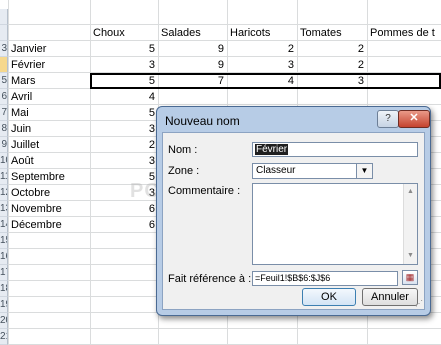 The width and height of the screenshot is (441, 345). I want to click on chevron-down-icon: ▼, so click(364, 171).